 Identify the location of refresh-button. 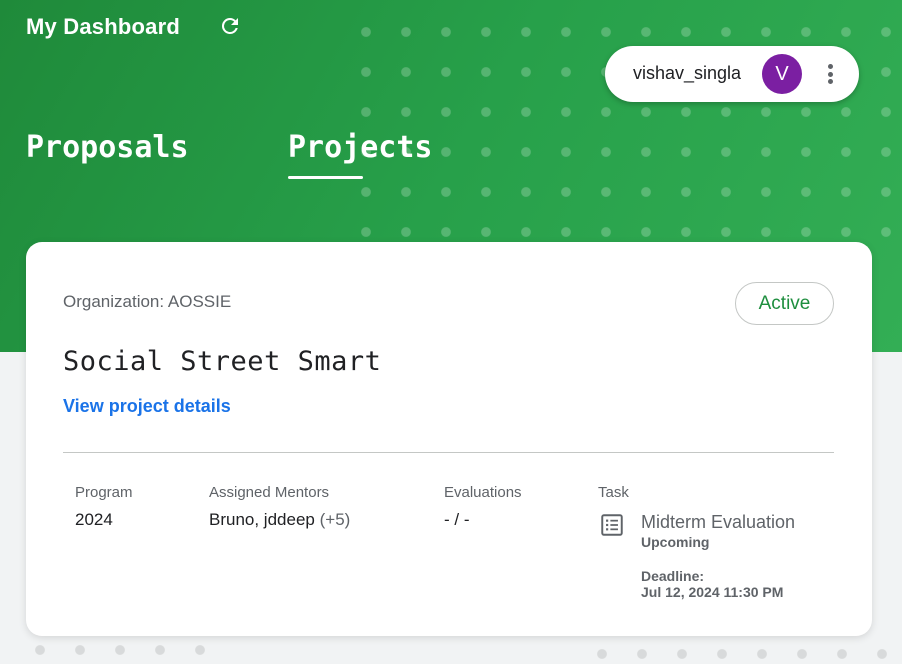
(230, 26).